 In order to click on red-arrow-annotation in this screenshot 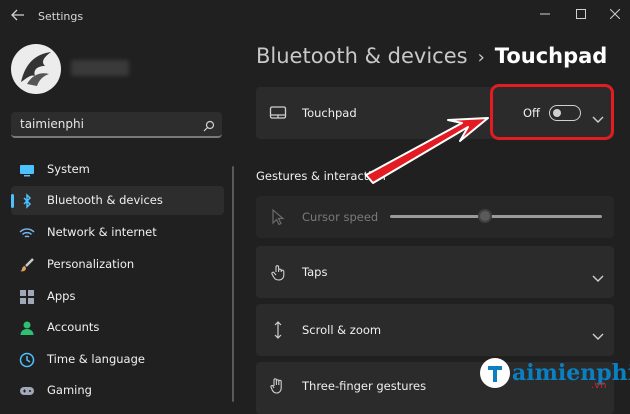, I will do `click(427, 150)`.